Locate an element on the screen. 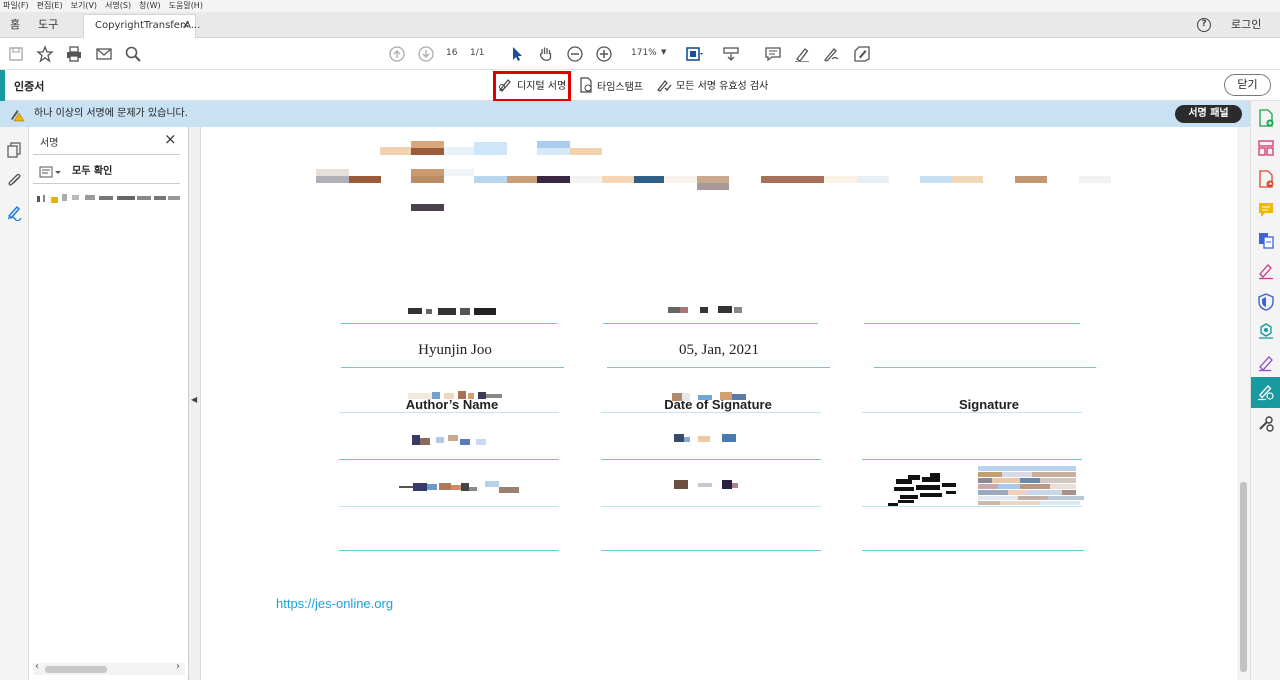  close-certificates-button: 닫기 is located at coordinates (1247, 85).